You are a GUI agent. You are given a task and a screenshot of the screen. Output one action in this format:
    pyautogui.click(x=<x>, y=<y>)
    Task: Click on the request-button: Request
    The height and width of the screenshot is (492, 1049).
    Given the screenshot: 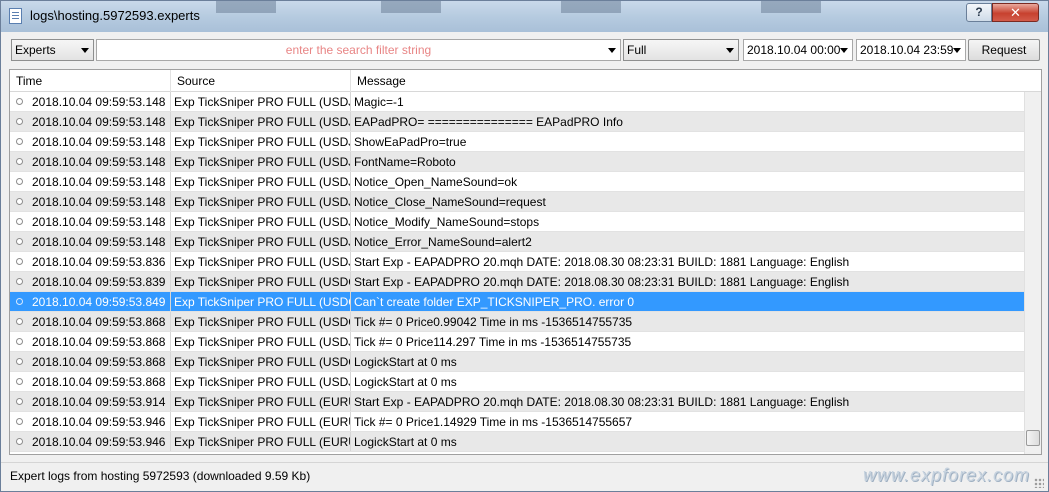 What is the action you would take?
    pyautogui.click(x=1004, y=50)
    